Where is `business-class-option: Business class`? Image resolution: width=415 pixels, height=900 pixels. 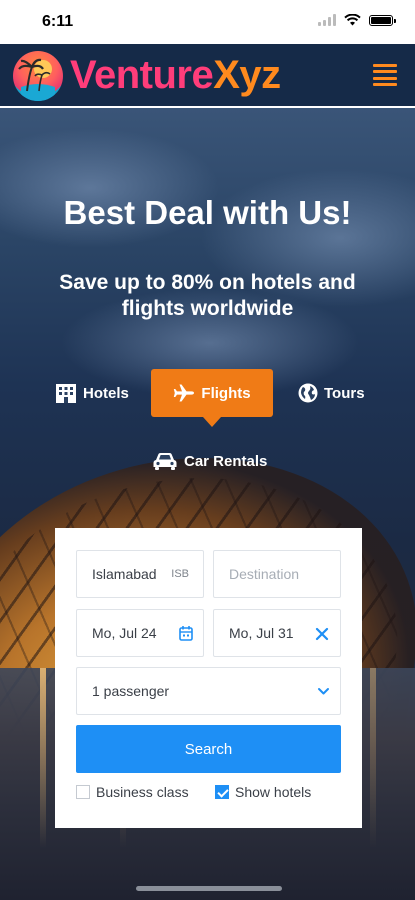 business-class-option: Business class is located at coordinates (132, 792).